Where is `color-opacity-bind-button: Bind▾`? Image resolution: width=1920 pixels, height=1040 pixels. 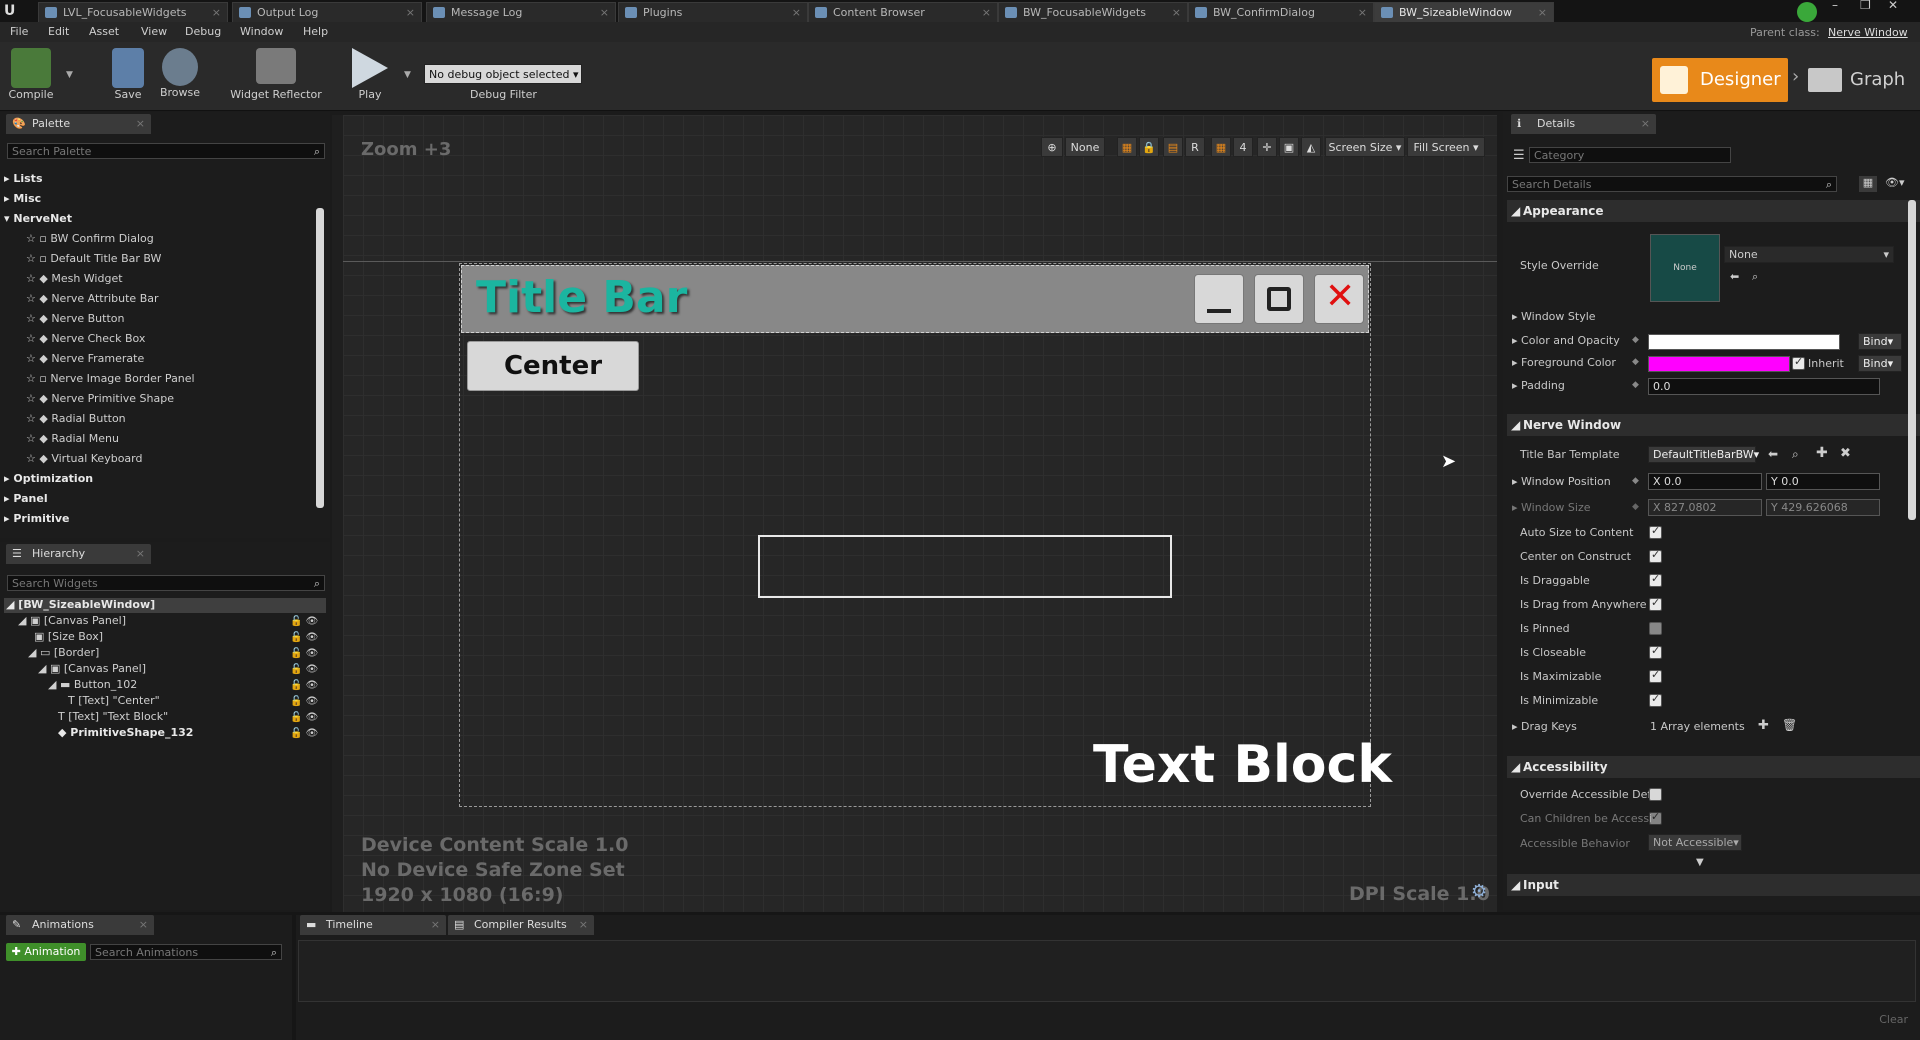 color-opacity-bind-button: Bind▾ is located at coordinates (1880, 341).